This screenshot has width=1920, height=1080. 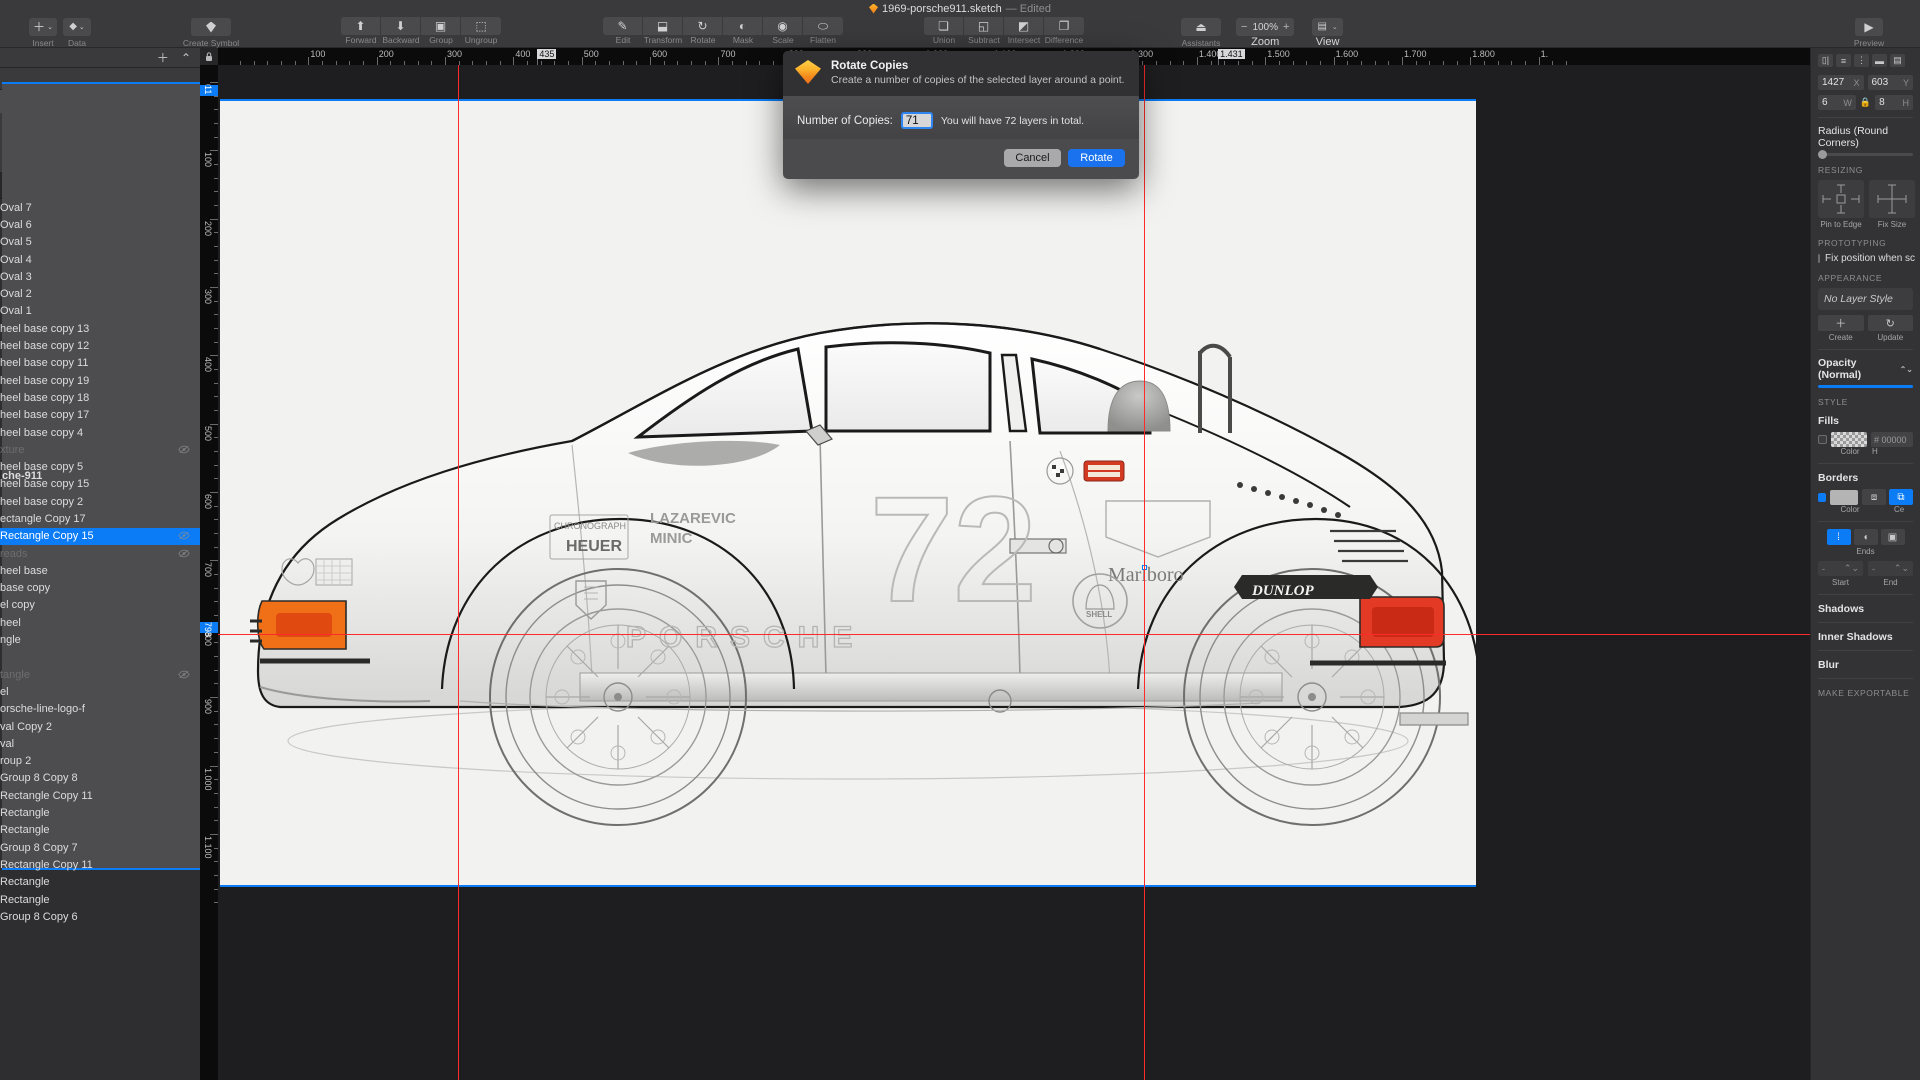 What do you see at coordinates (1012, 120) in the screenshot?
I see `total-layers-note: You will have 72 layers in total.` at bounding box center [1012, 120].